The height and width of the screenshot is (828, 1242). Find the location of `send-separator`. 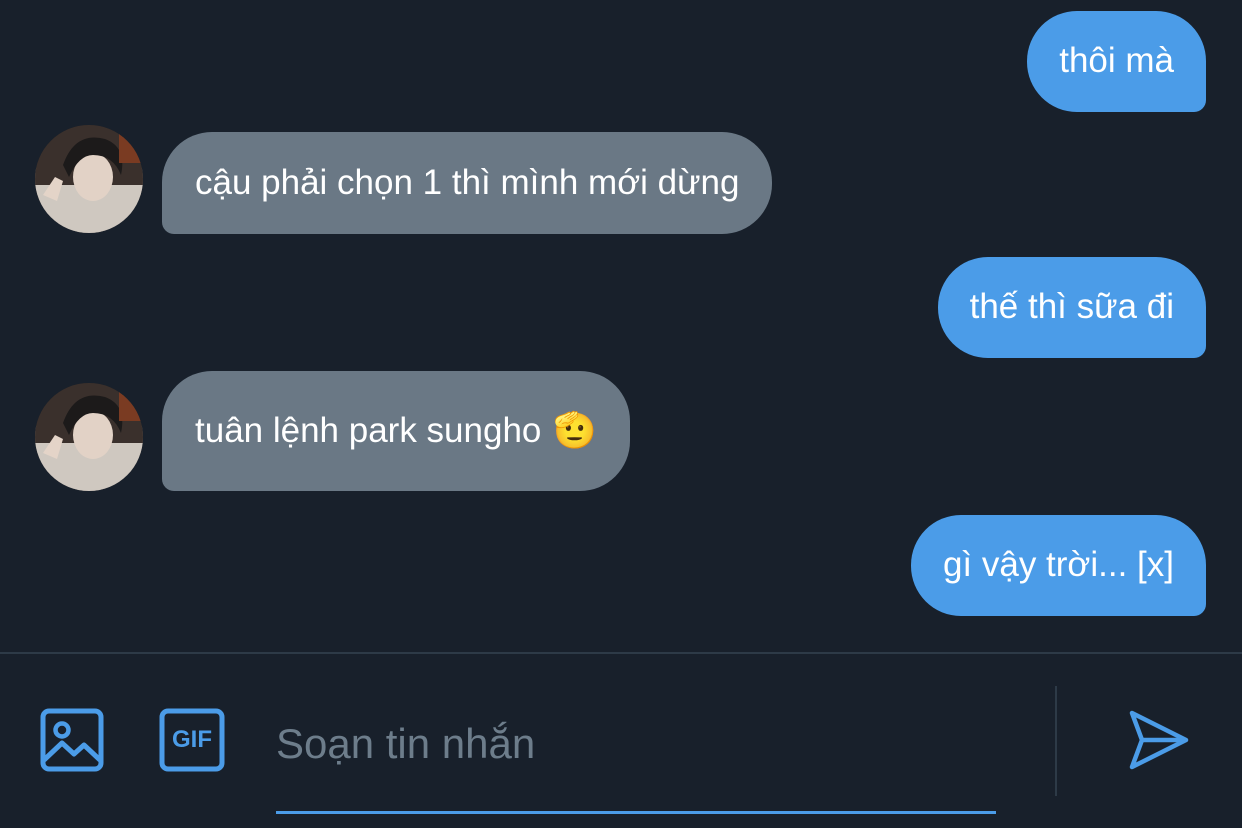

send-separator is located at coordinates (1056, 741).